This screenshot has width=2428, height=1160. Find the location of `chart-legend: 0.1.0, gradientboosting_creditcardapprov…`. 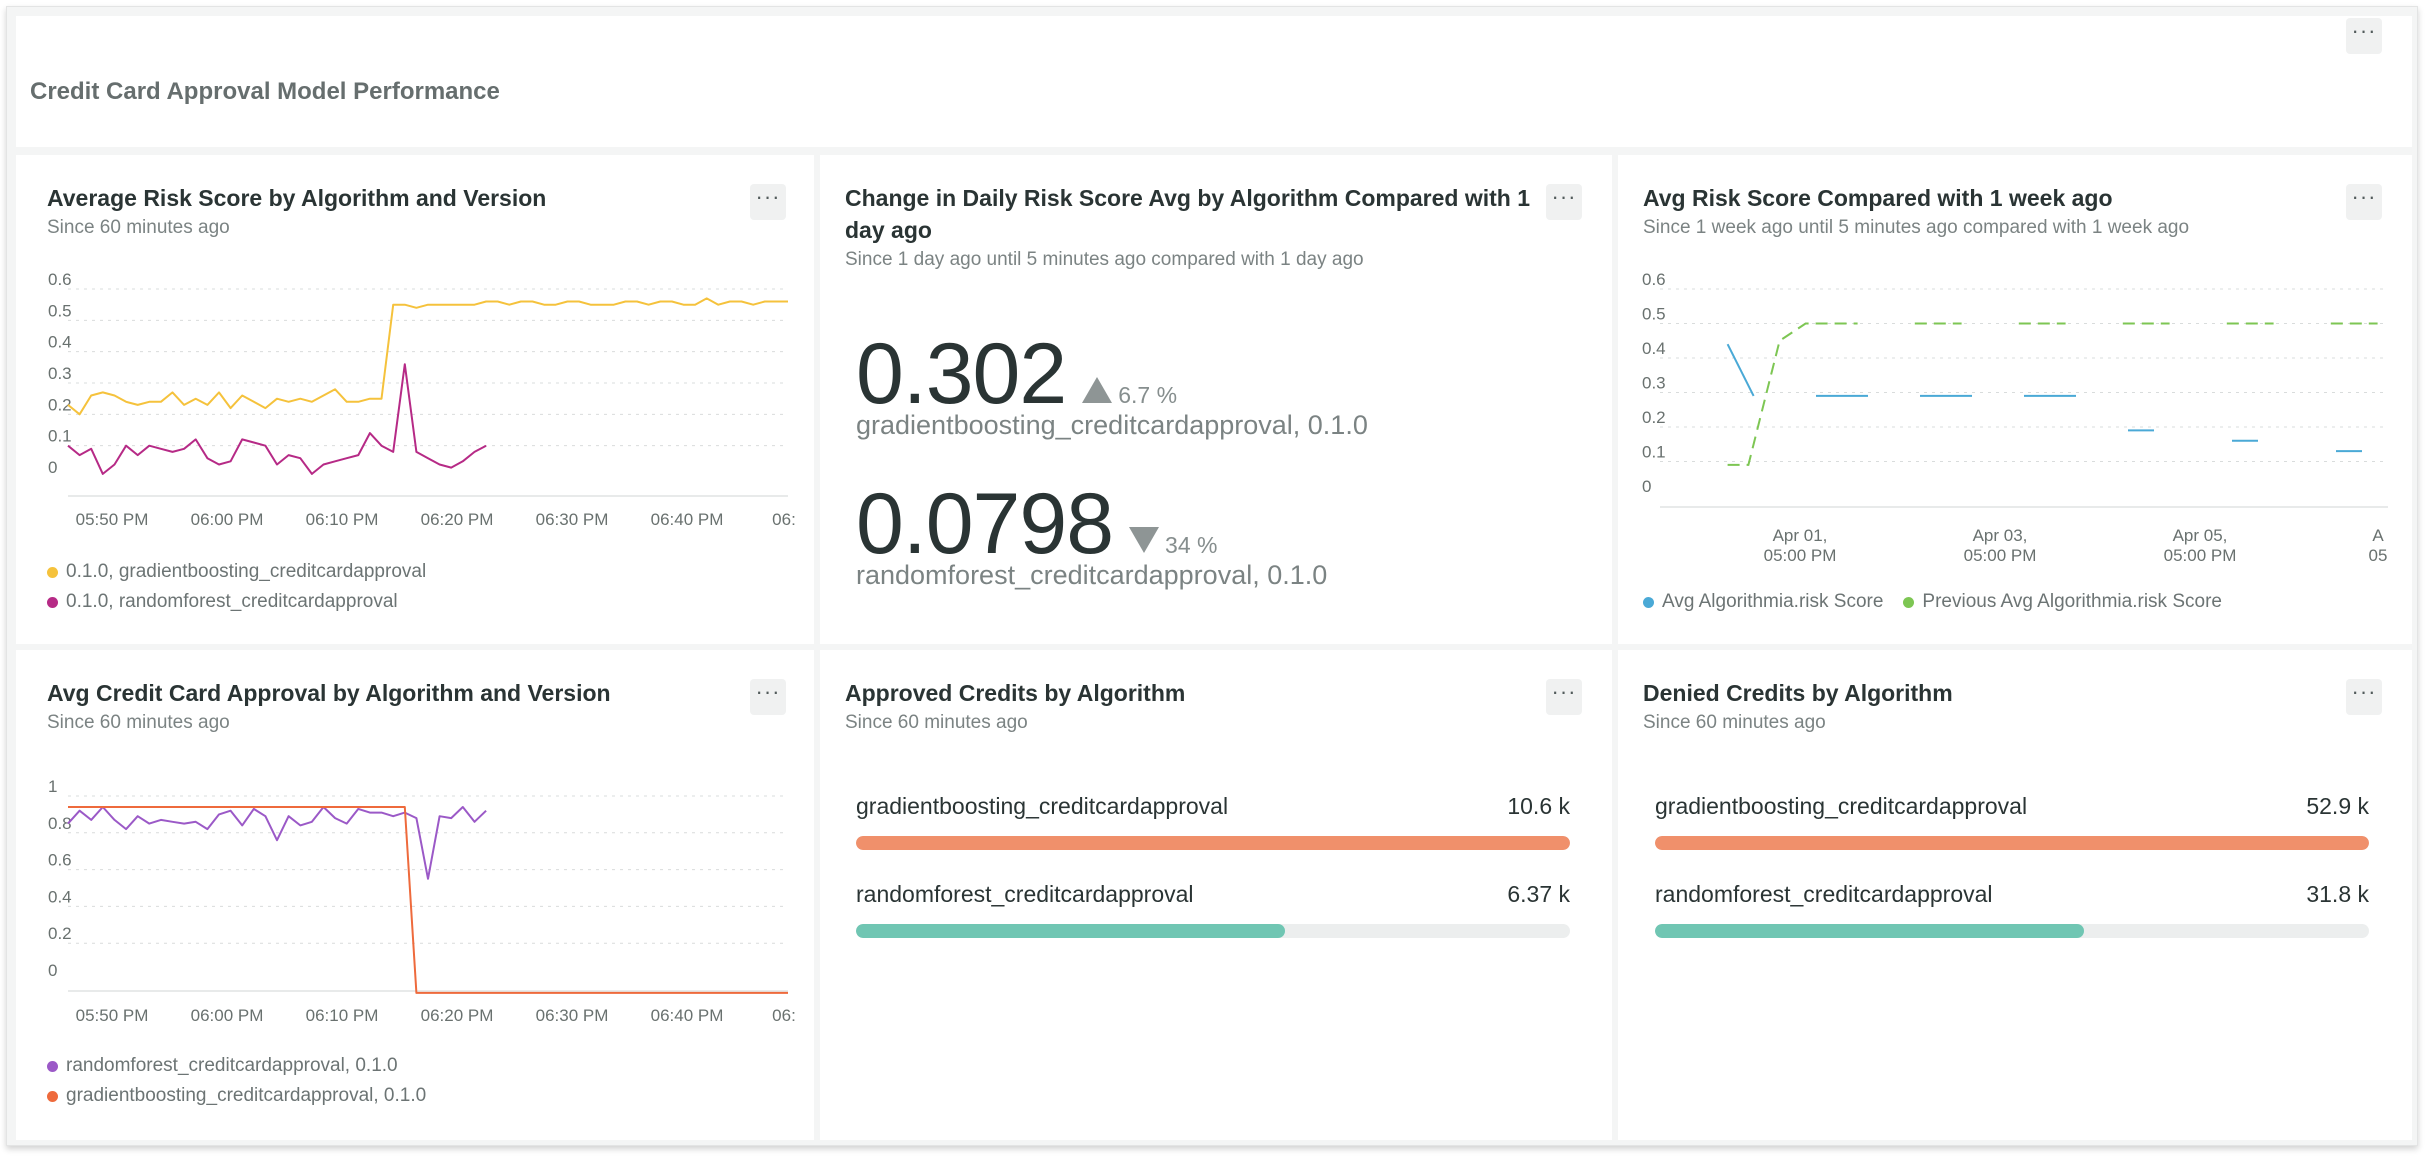

chart-legend: 0.1.0, gradientboosting_creditcardapprov… is located at coordinates (236, 587).